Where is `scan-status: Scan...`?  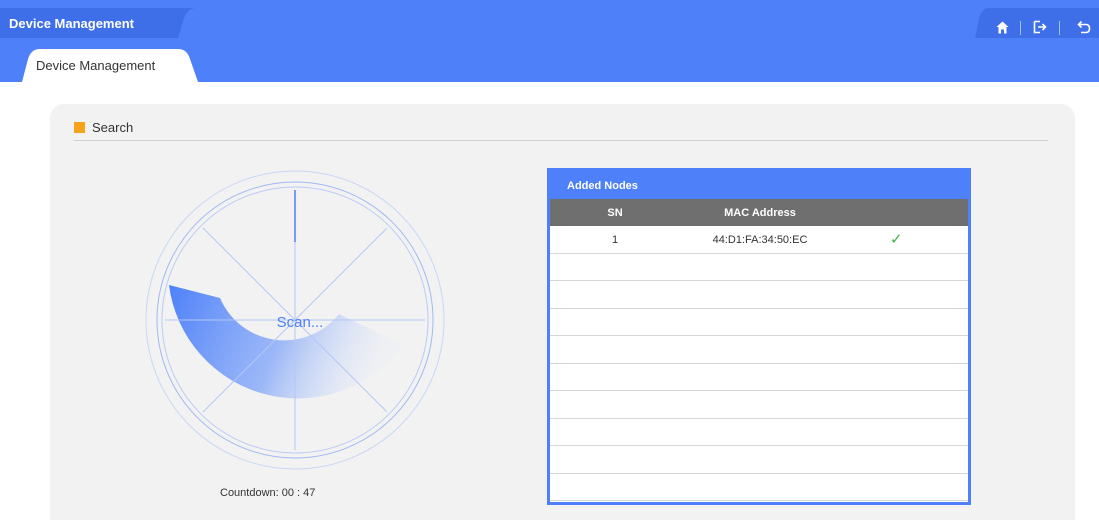
scan-status: Scan... is located at coordinates (300, 322).